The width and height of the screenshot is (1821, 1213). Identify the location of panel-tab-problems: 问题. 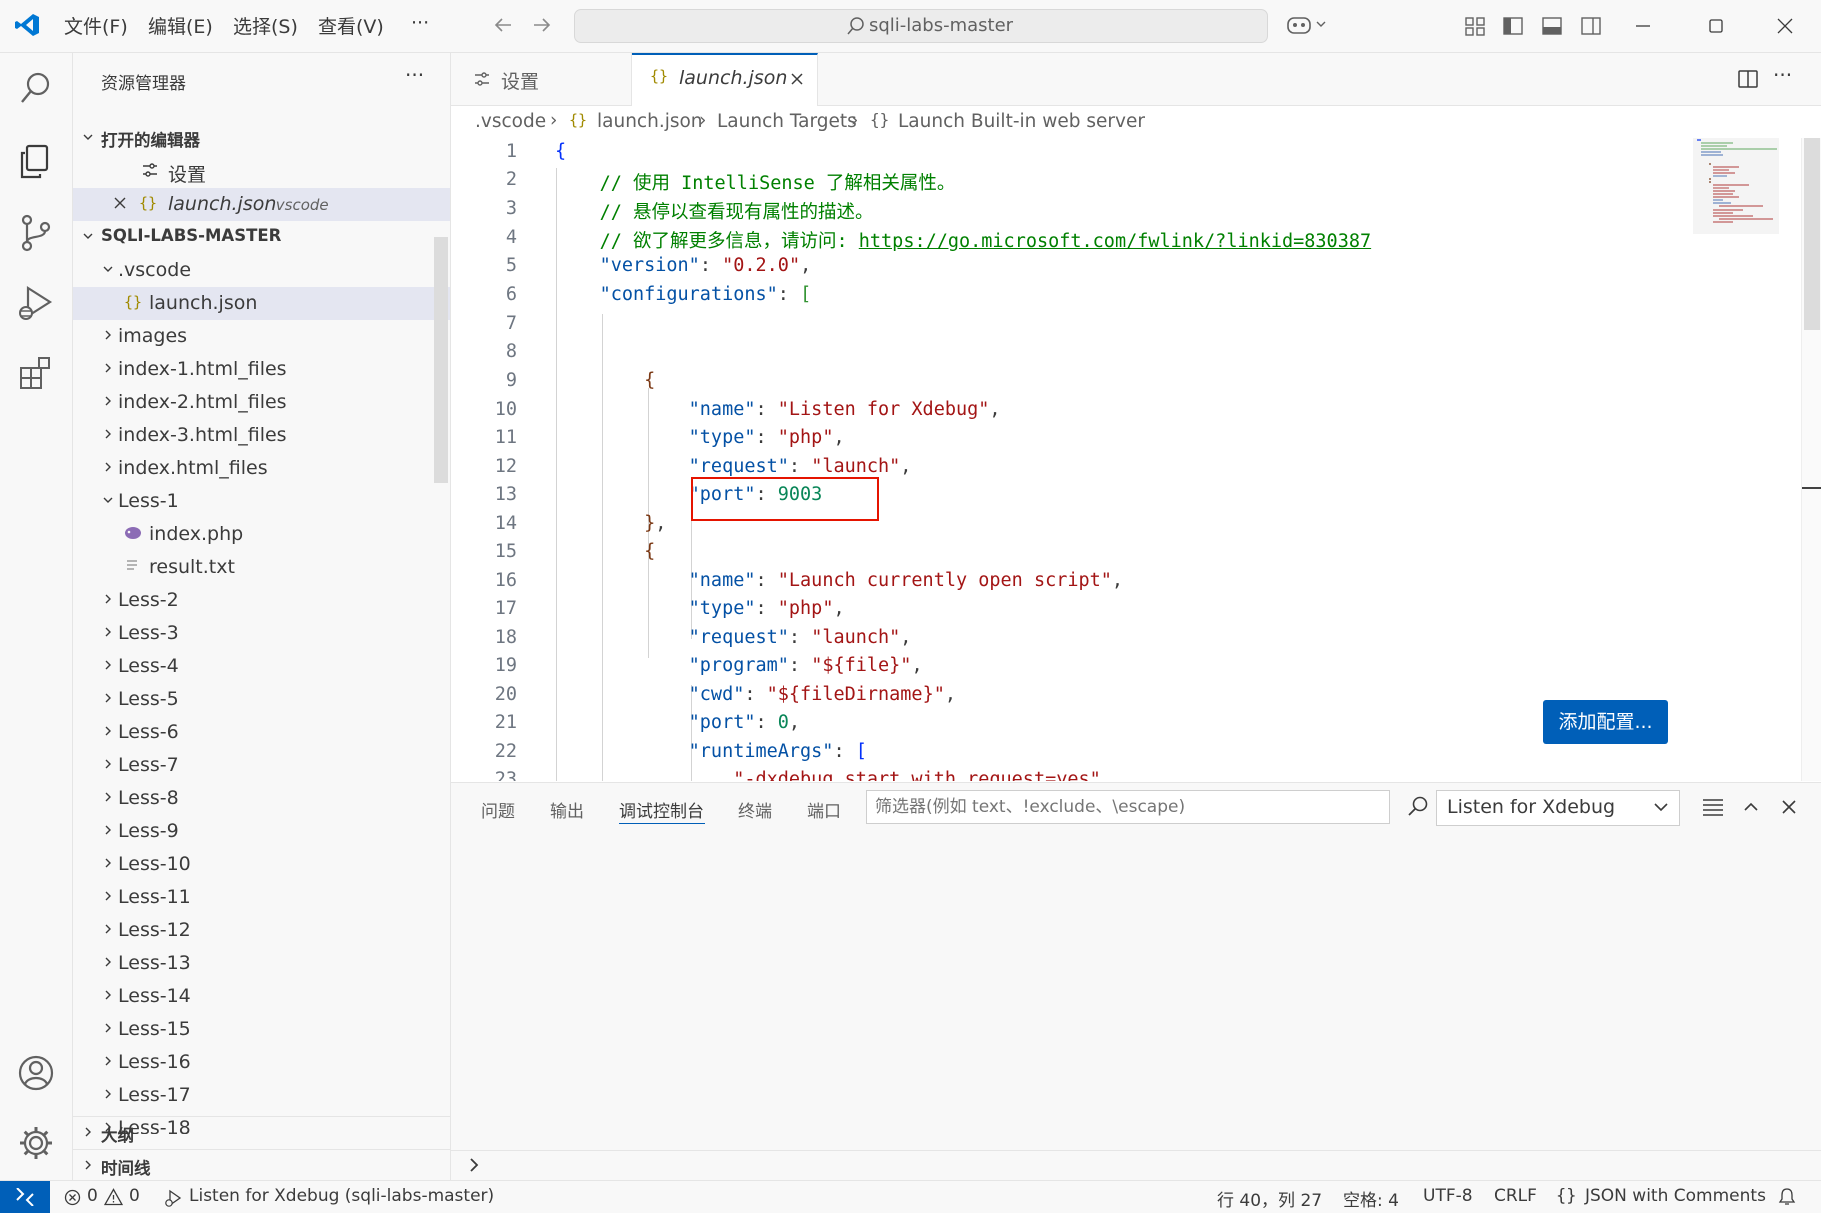
(498, 809).